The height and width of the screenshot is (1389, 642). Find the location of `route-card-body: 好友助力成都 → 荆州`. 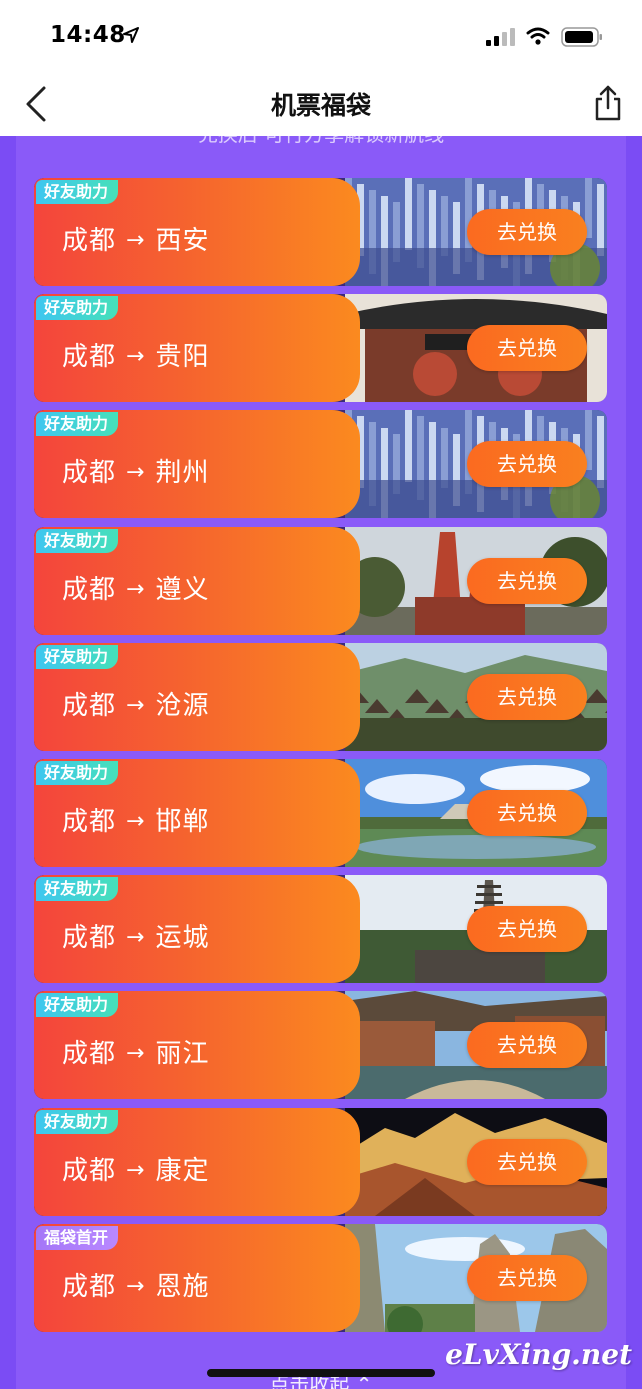

route-card-body: 好友助力成都 → 荆州 is located at coordinates (197, 464).